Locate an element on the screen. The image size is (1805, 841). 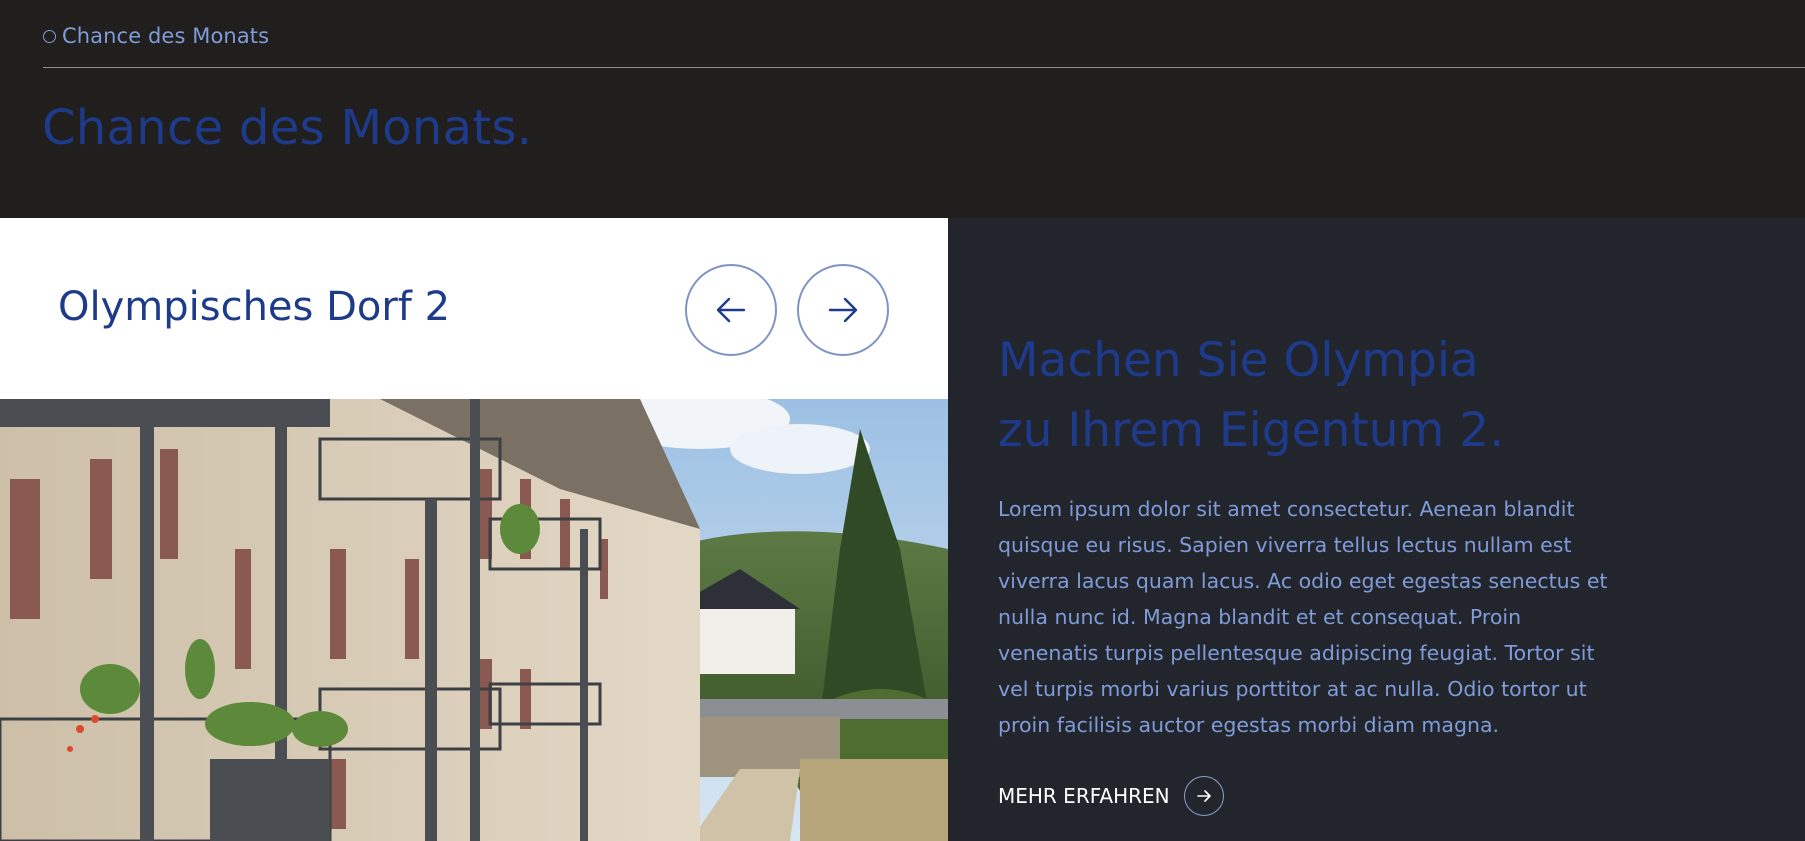
more-info-link: MEHR ERFAHREN is located at coordinates (1111, 796).